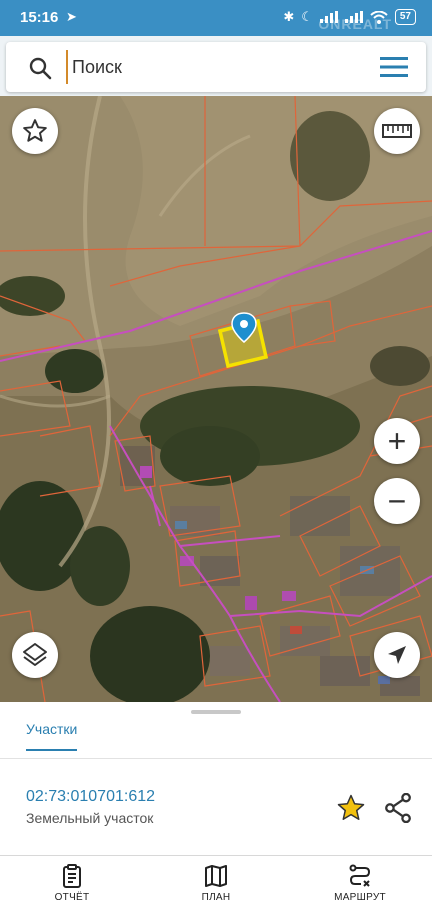 This screenshot has width=432, height=910. I want to click on route-icon, so click(360, 875).